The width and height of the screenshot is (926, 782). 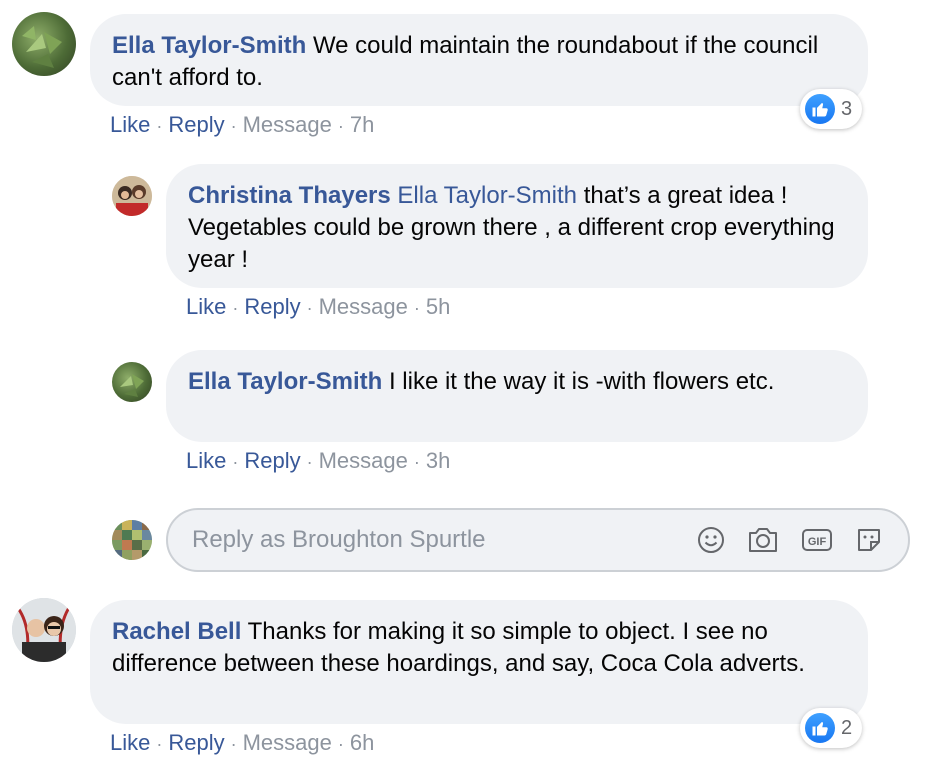 I want to click on avatar-rachel-bell, so click(x=44, y=630).